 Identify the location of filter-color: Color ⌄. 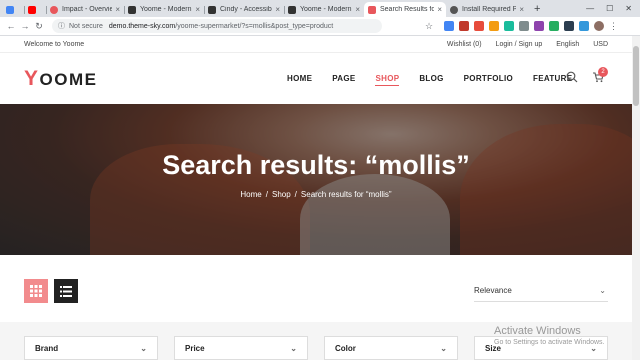
(391, 348).